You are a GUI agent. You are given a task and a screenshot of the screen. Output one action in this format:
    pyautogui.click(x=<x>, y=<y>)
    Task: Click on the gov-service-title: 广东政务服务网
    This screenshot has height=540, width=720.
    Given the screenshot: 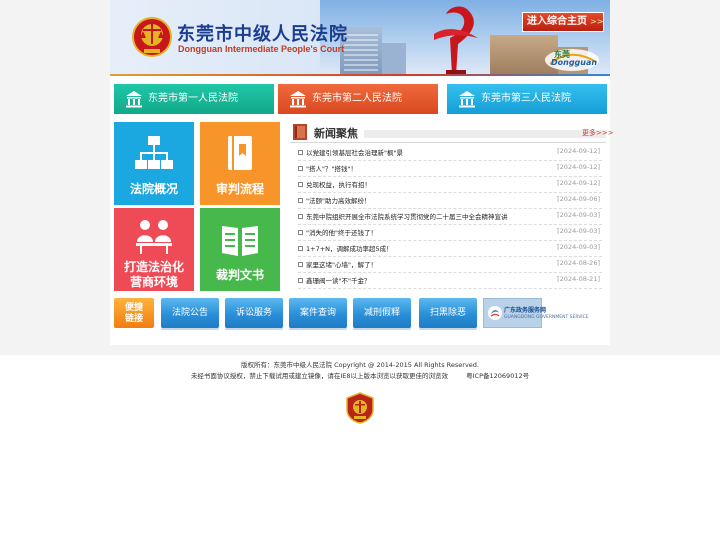 What is the action you would take?
    pyautogui.click(x=525, y=310)
    